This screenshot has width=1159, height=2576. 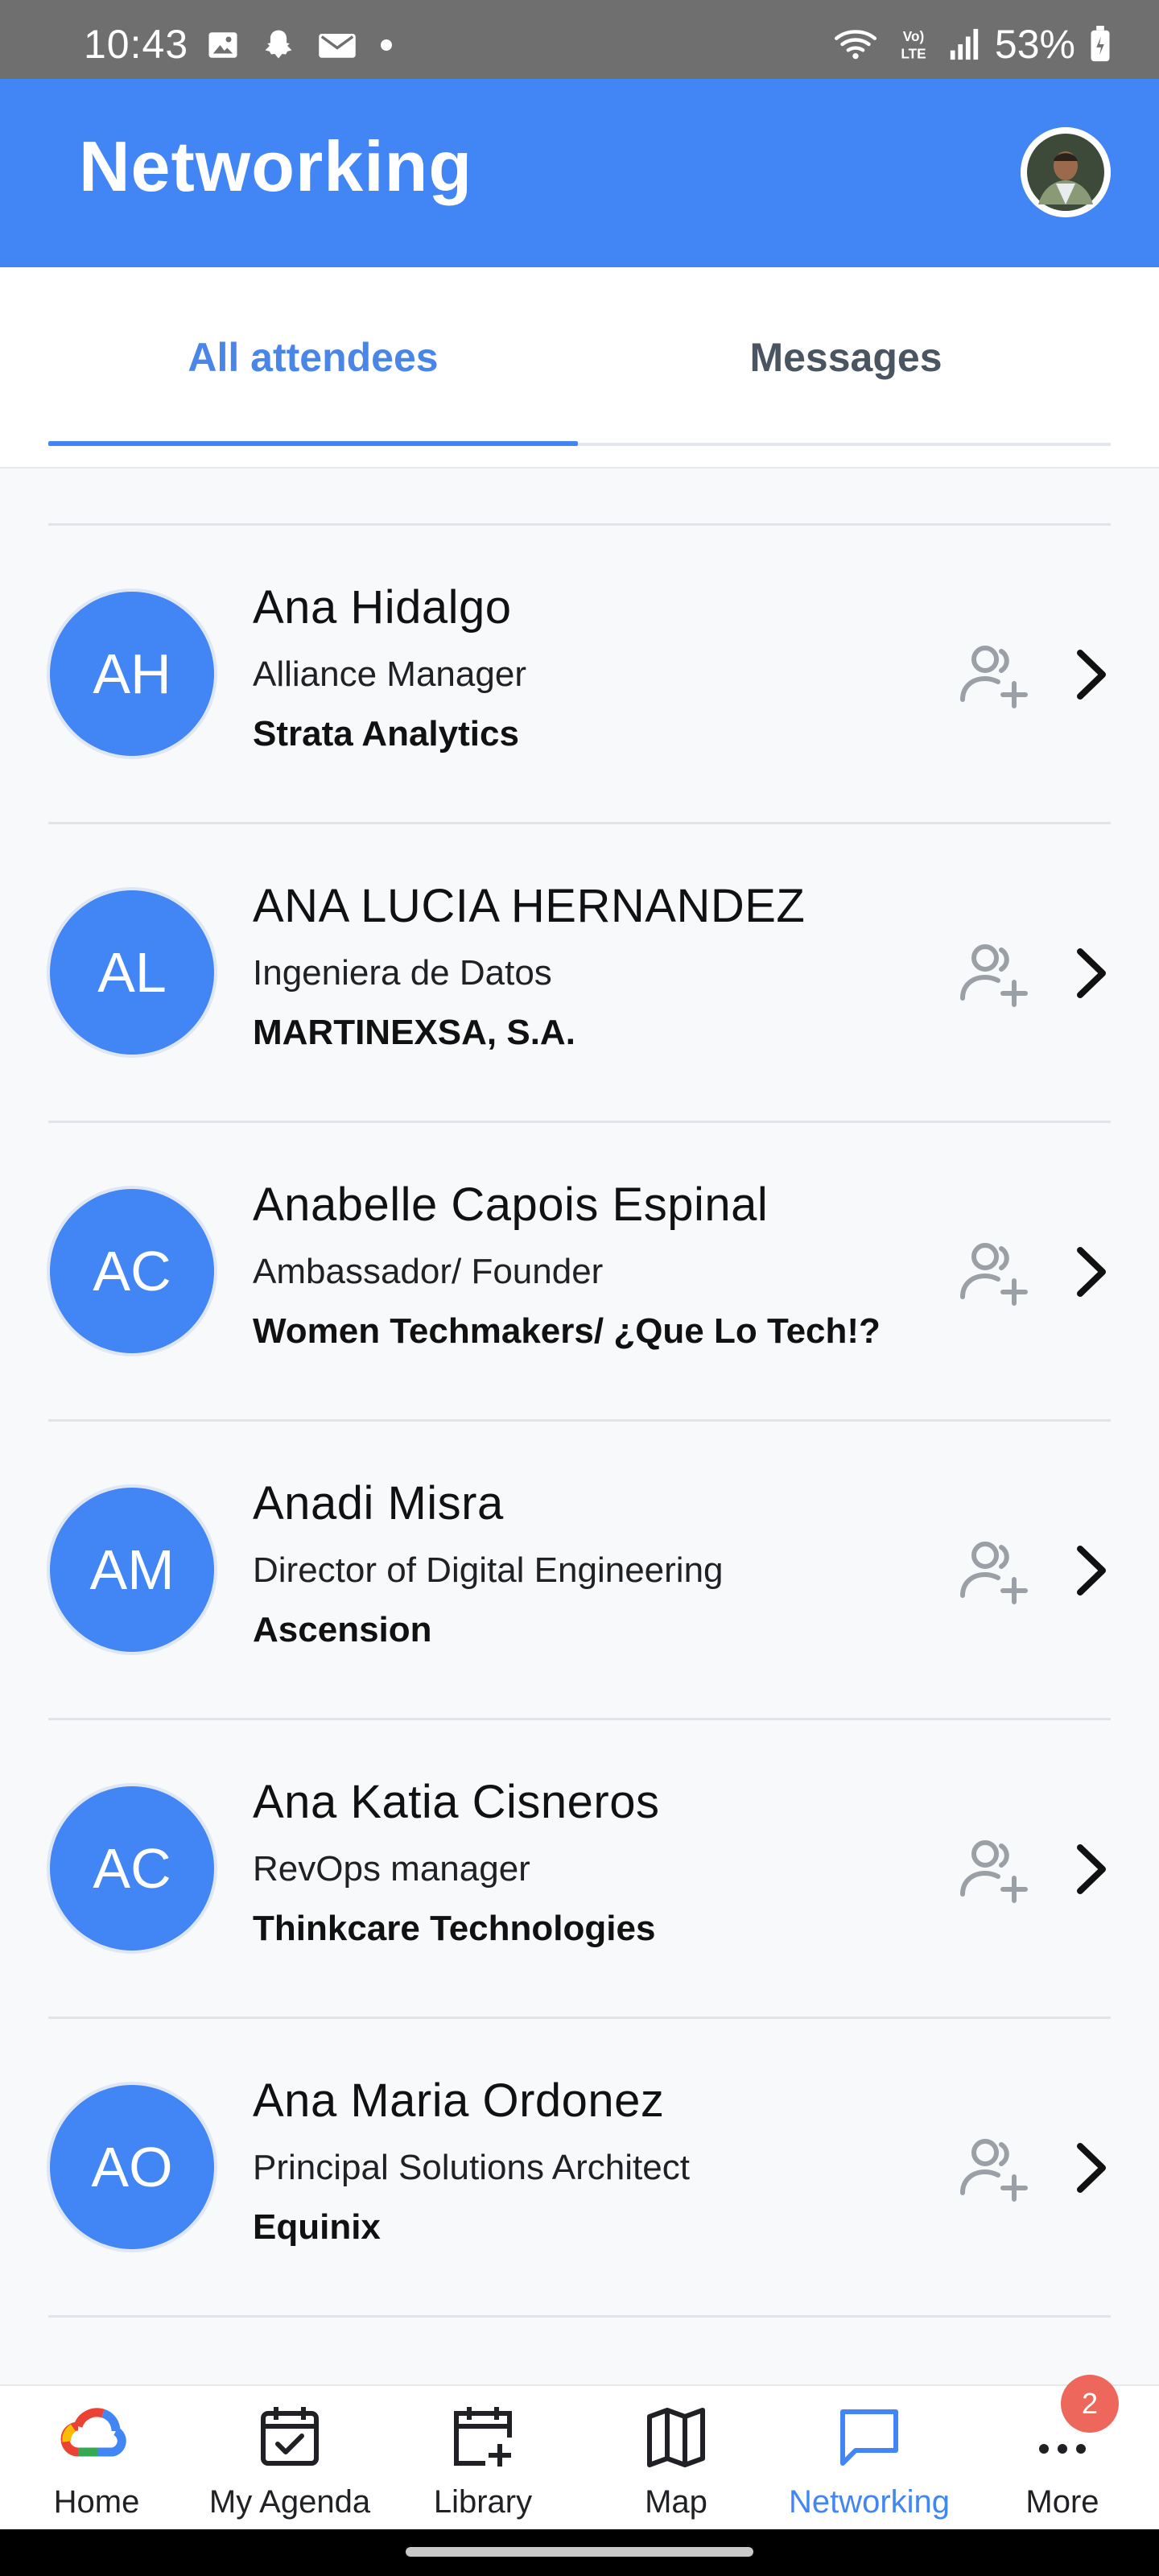 What do you see at coordinates (382, 607) in the screenshot?
I see `attendee-name: Ana Hidalgo` at bounding box center [382, 607].